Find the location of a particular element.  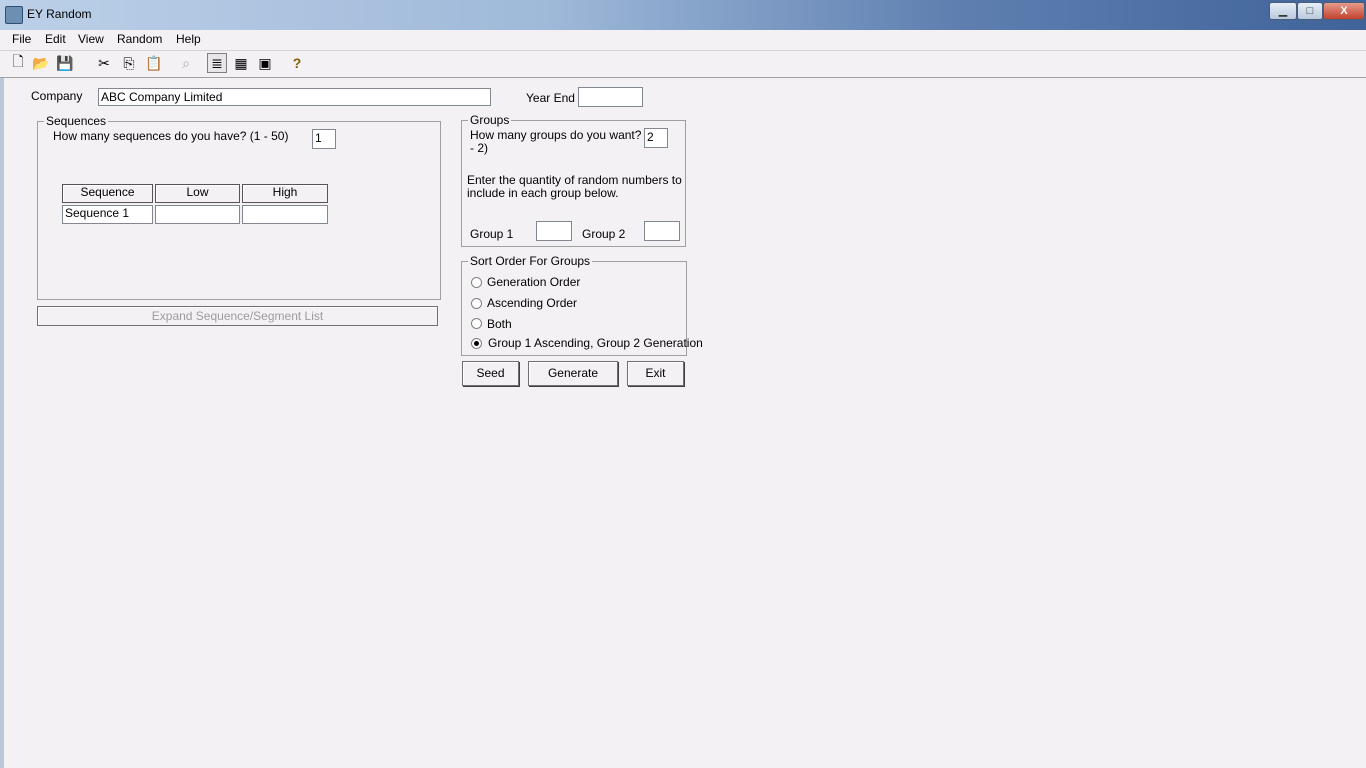

sequences-question: How many sequences do you have? (1 - 50) is located at coordinates (171, 136).